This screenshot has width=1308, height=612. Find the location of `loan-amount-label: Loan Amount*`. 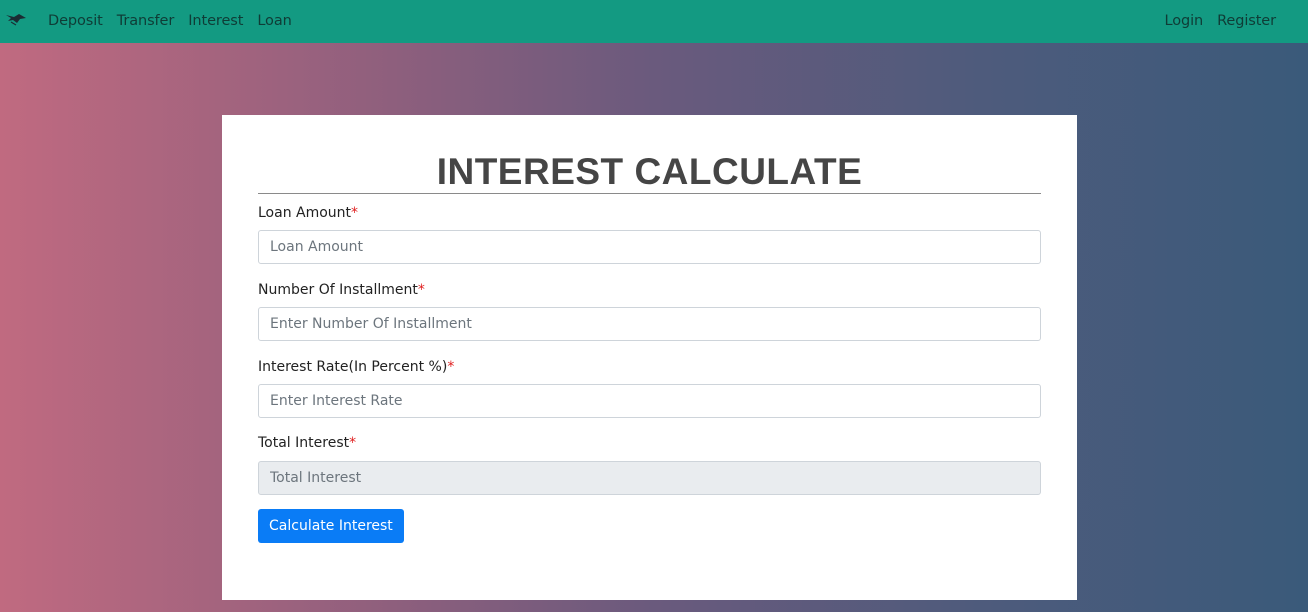

loan-amount-label: Loan Amount* is located at coordinates (308, 213).